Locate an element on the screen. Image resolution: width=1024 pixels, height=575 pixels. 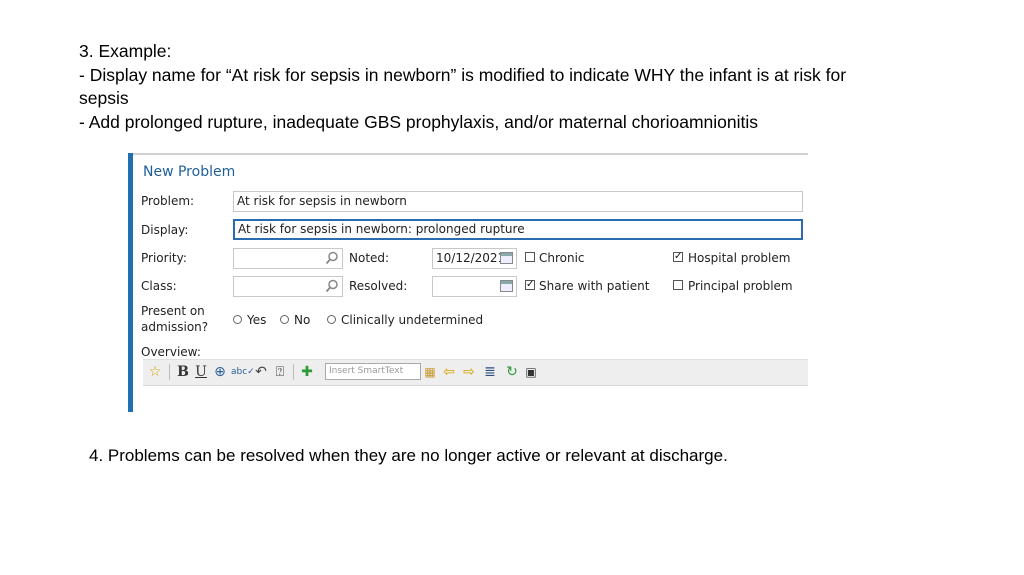
form-top-border is located at coordinates (470, 154).